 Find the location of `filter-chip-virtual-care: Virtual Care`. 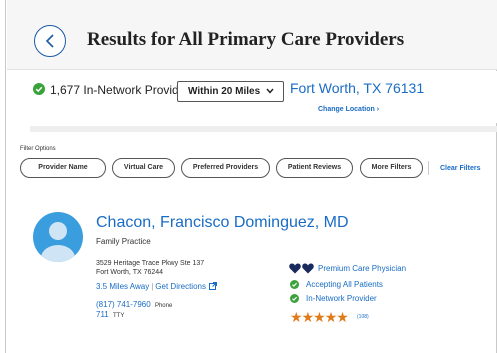

filter-chip-virtual-care: Virtual Care is located at coordinates (143, 168).